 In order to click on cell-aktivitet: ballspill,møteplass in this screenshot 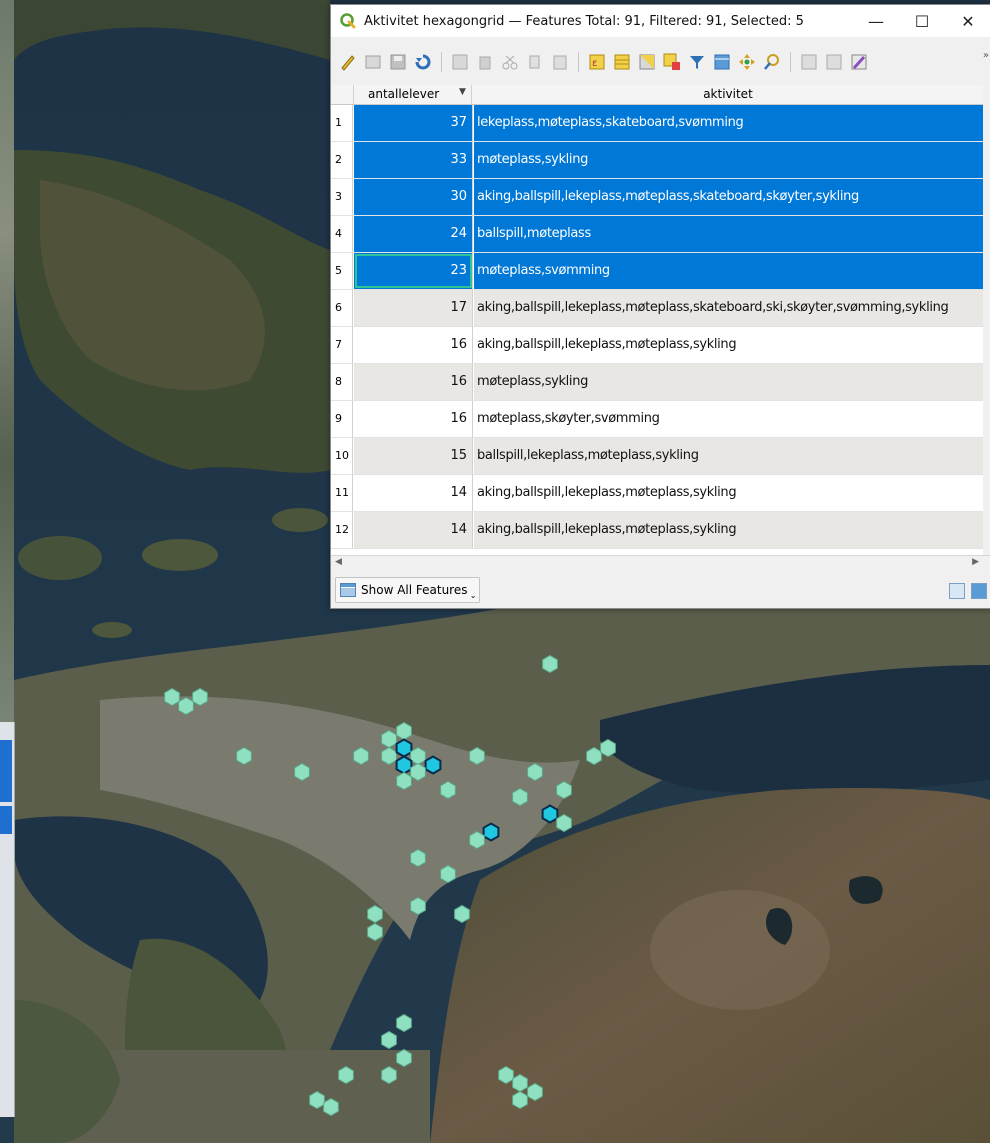, I will do `click(728, 234)`.